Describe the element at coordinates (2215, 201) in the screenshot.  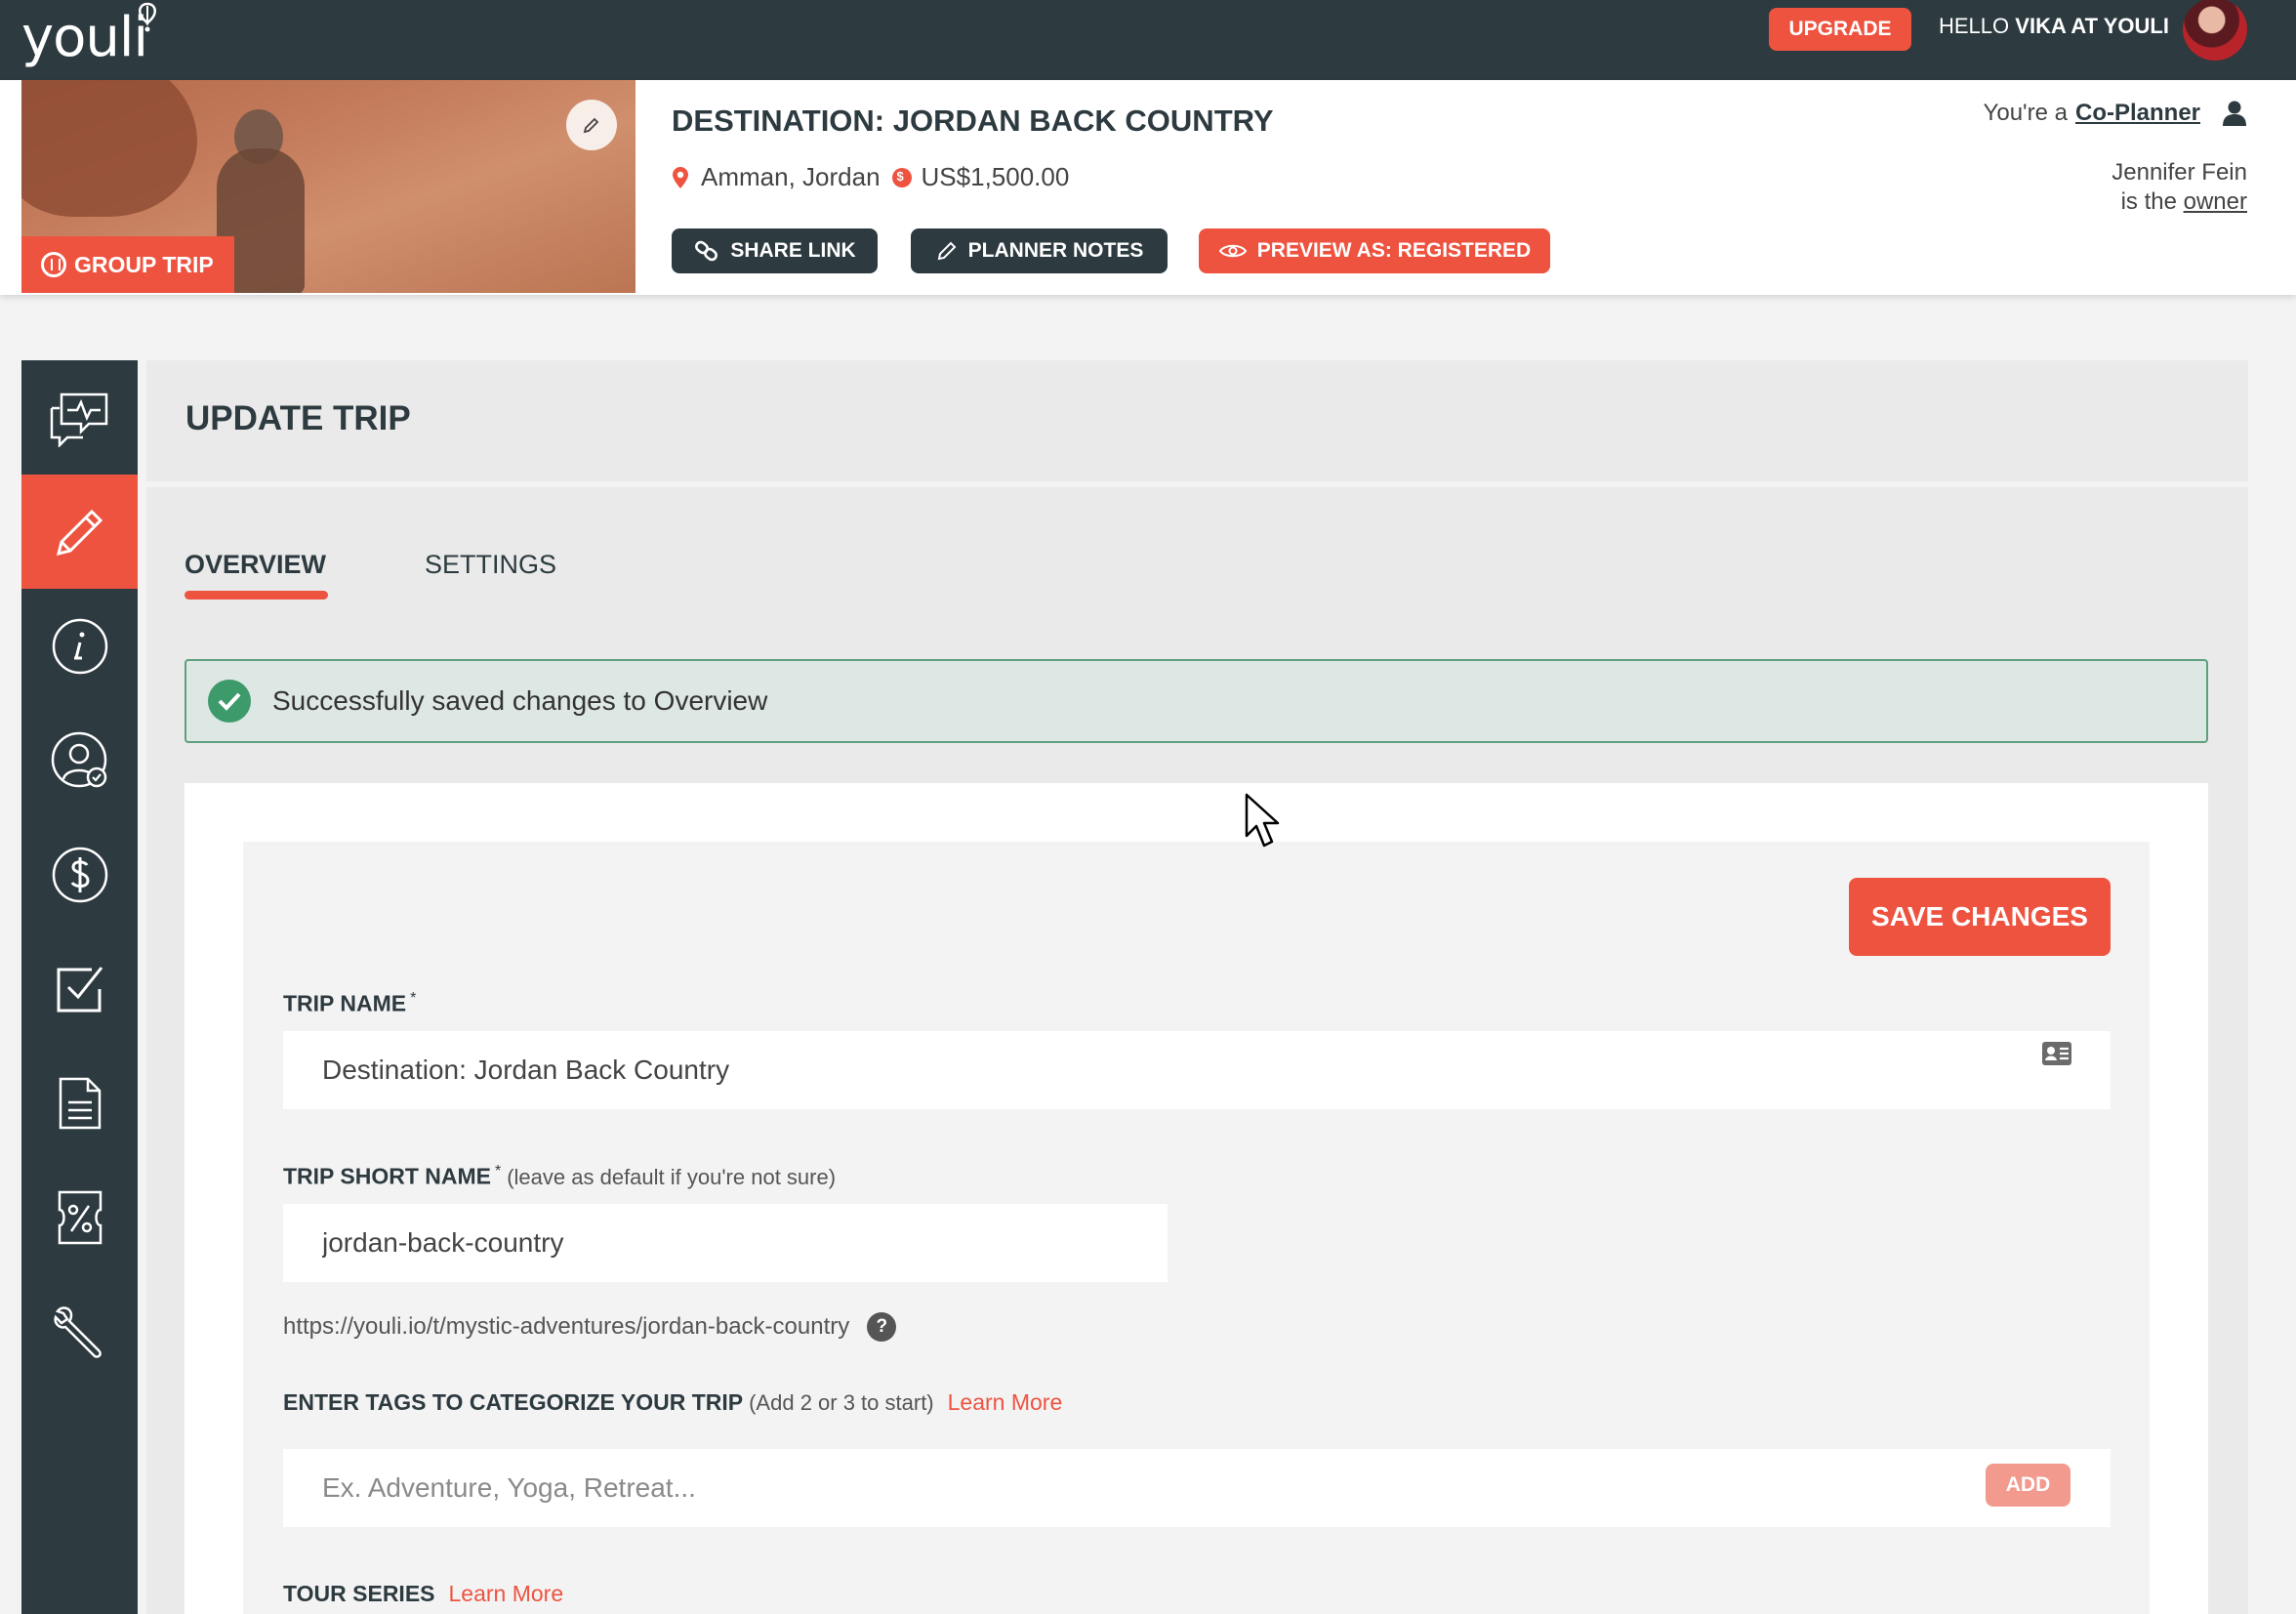
I see `owner-link: owner` at that location.